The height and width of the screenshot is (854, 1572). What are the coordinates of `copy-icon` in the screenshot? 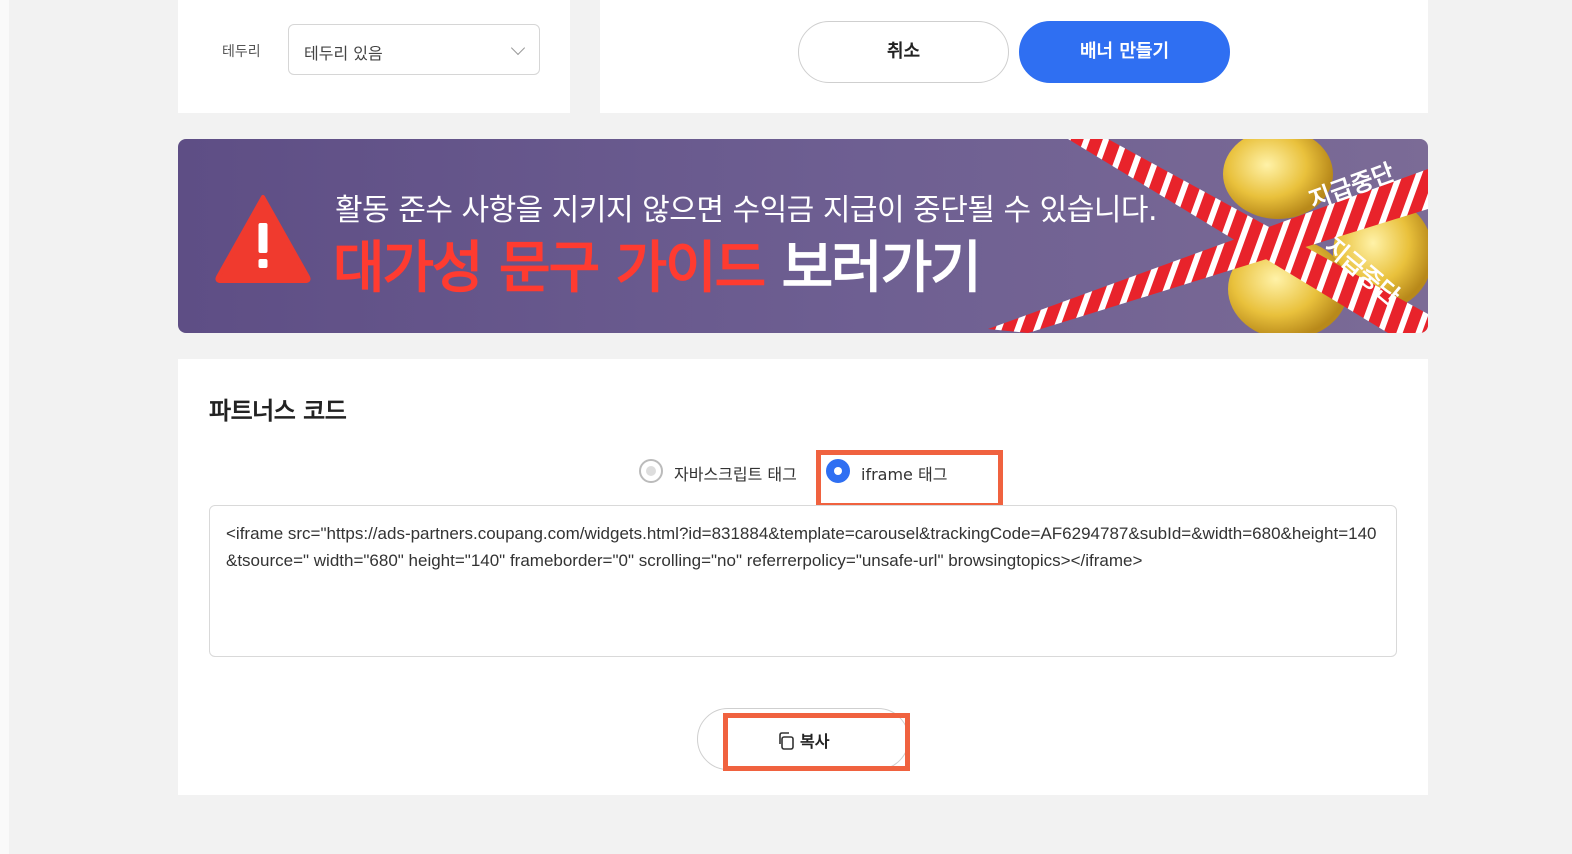 It's located at (786, 741).